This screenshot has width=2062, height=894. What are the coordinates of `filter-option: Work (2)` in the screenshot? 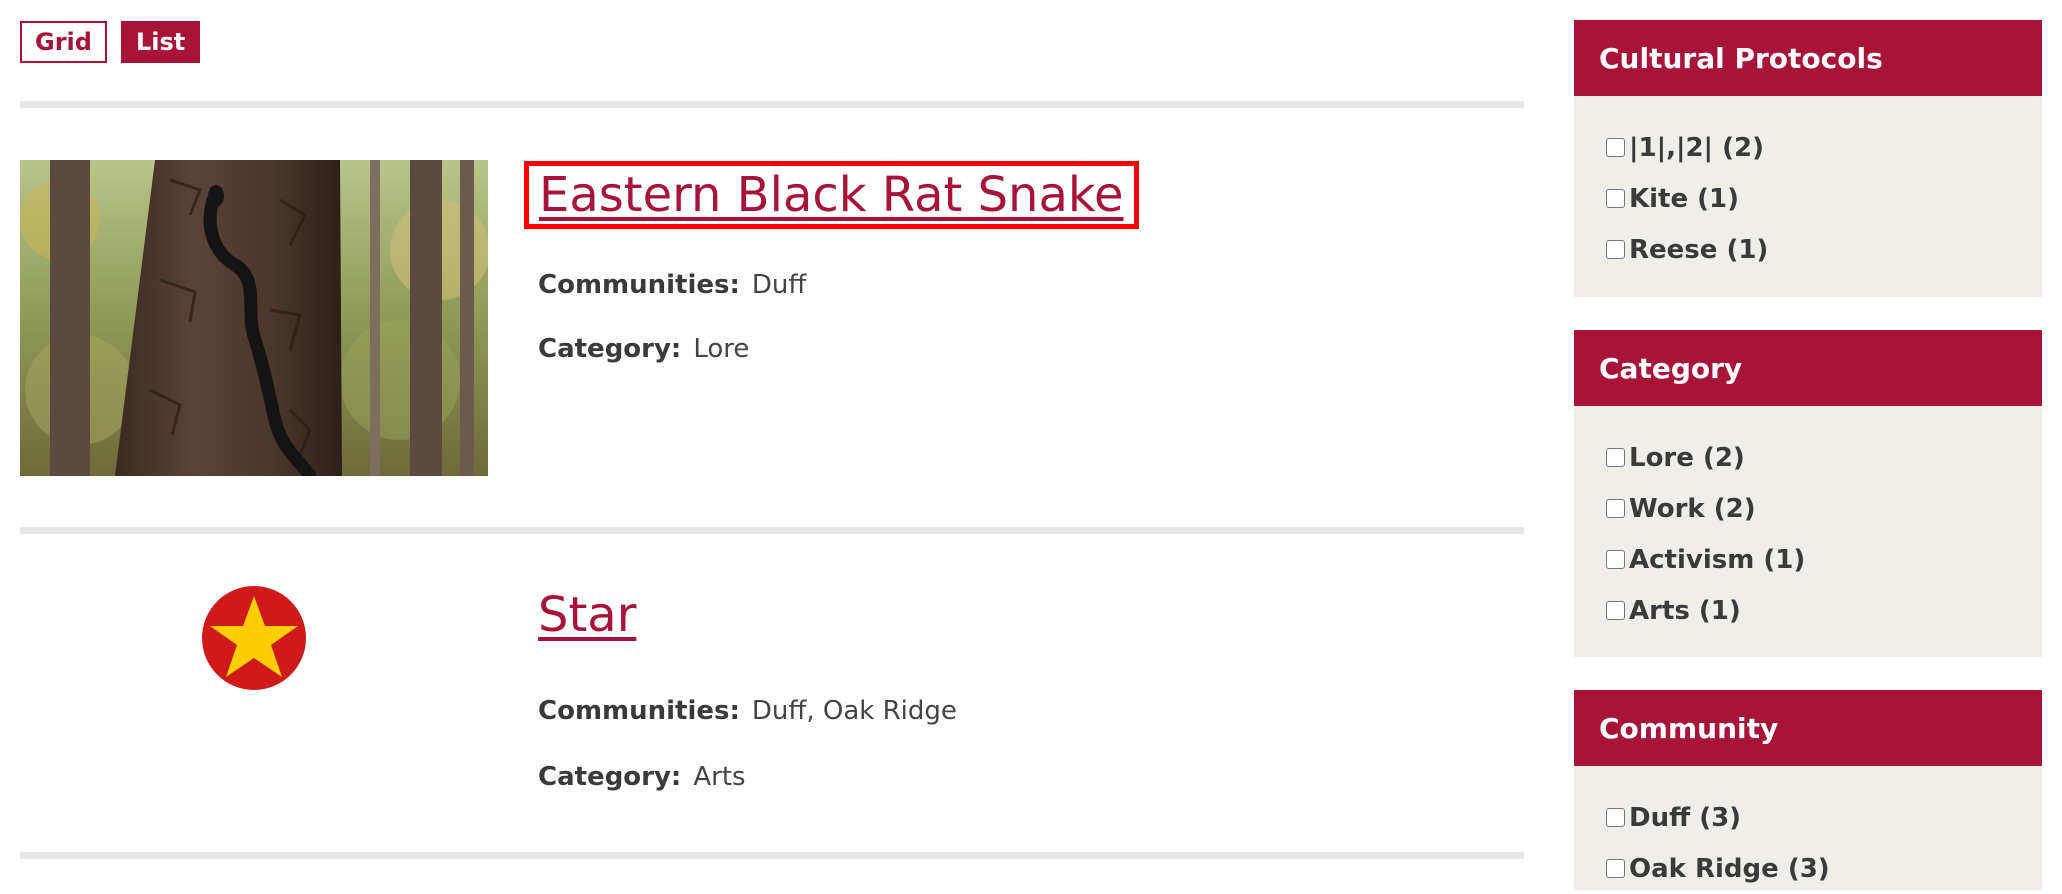 It's located at (1824, 508).